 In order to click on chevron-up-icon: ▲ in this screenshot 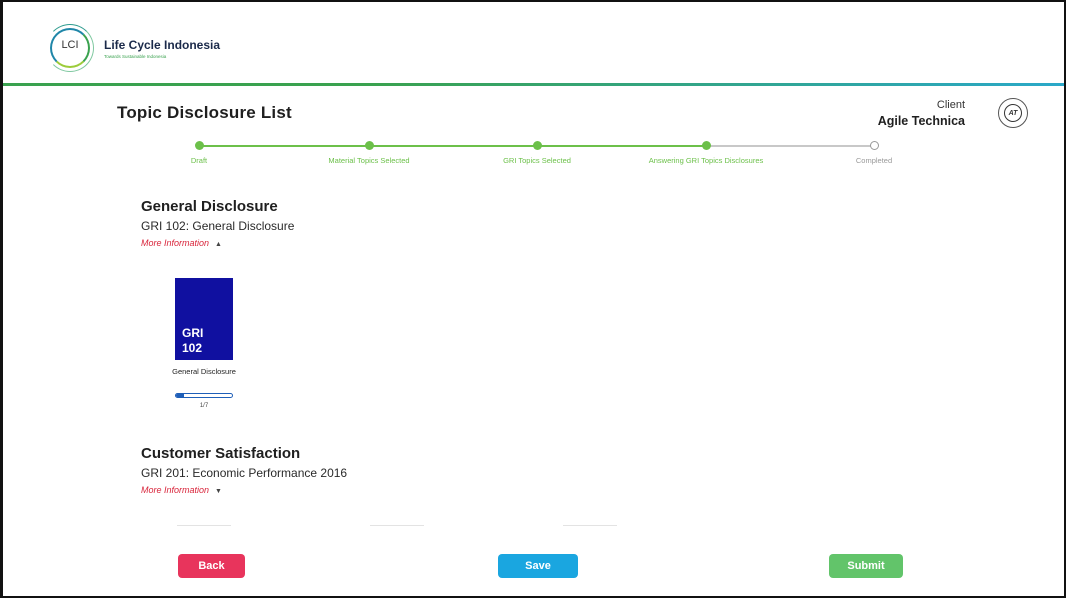, I will do `click(218, 244)`.